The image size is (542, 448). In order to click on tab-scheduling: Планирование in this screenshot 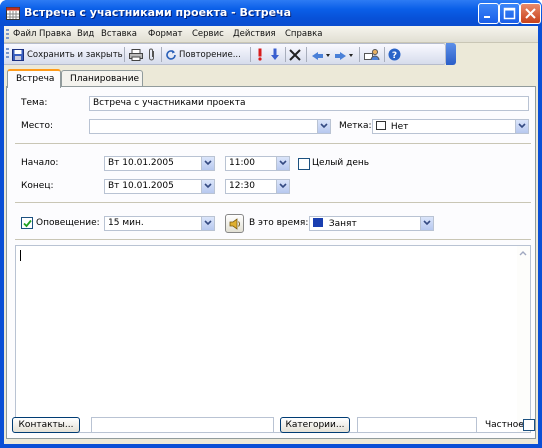, I will do `click(102, 78)`.